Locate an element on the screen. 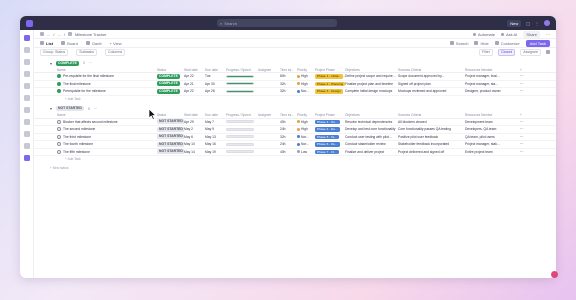 This screenshot has height=300, width=576. task-name: Prerequisite for the milestone is located at coordinates (85, 91).